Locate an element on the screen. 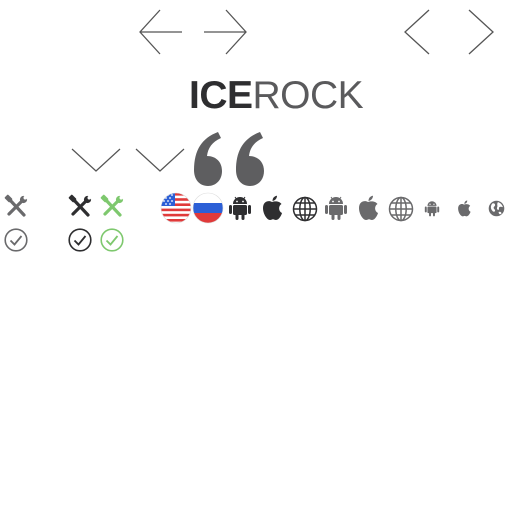 This screenshot has width=512, height=512. brand-logo: ICEROCK is located at coordinates (276, 95).